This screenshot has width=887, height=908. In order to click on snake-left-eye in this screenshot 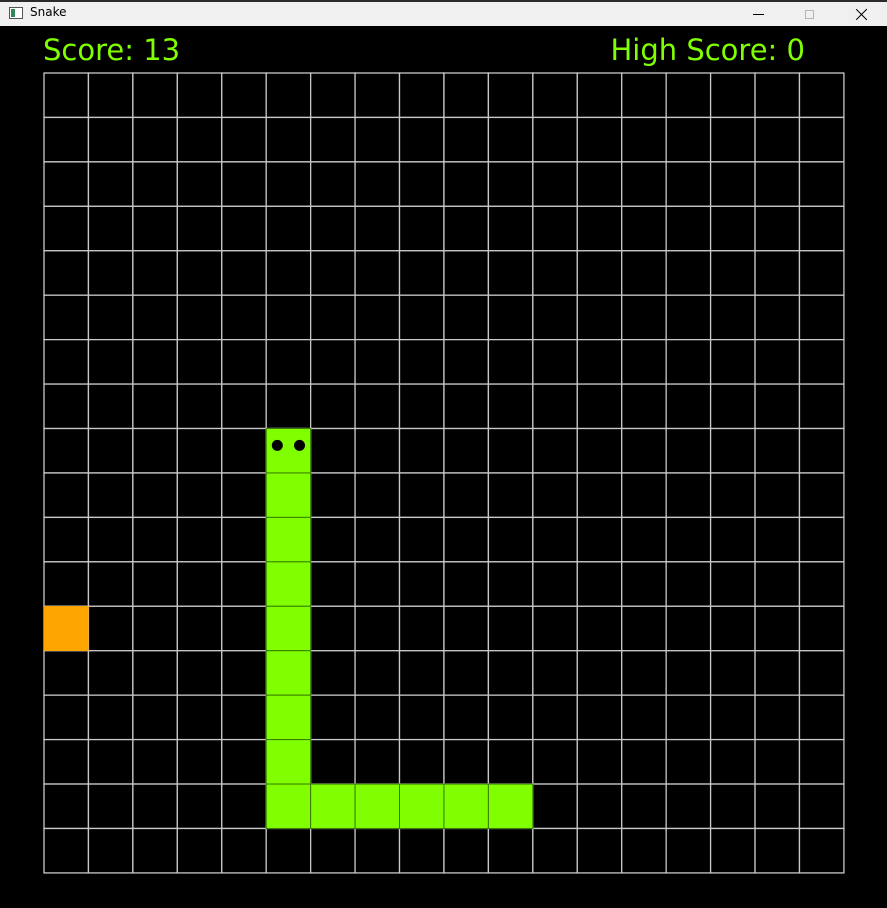, I will do `click(277, 445)`.